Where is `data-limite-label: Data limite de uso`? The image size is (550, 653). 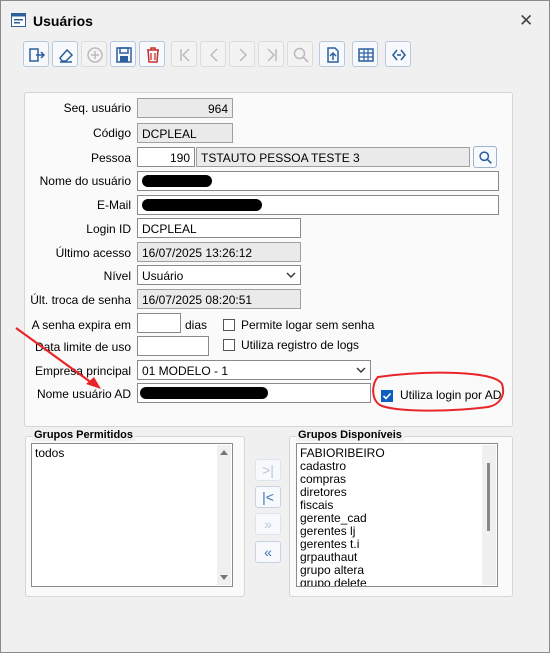
data-limite-label: Data limite de uso is located at coordinates (82, 347).